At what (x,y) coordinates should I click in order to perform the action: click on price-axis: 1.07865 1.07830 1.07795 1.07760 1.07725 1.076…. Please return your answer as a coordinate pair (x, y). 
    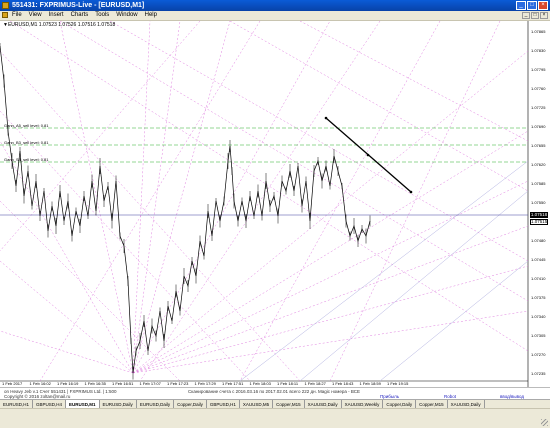
    Looking at the image, I should click on (538, 202).